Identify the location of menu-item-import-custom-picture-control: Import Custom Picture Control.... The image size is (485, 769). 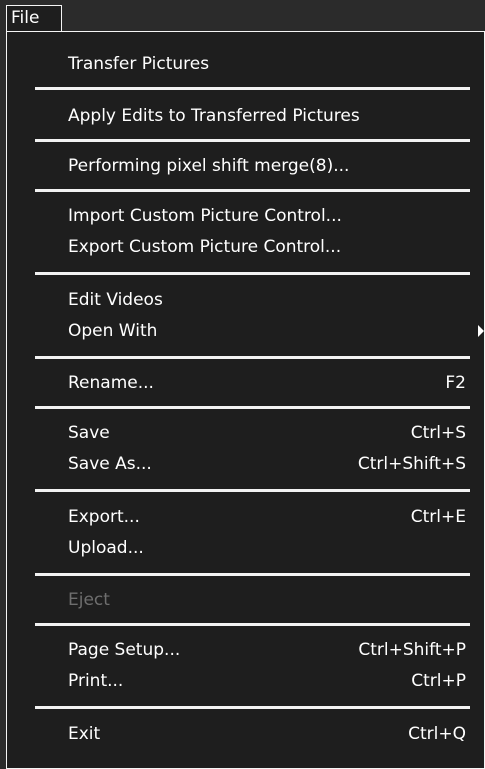
(245, 216).